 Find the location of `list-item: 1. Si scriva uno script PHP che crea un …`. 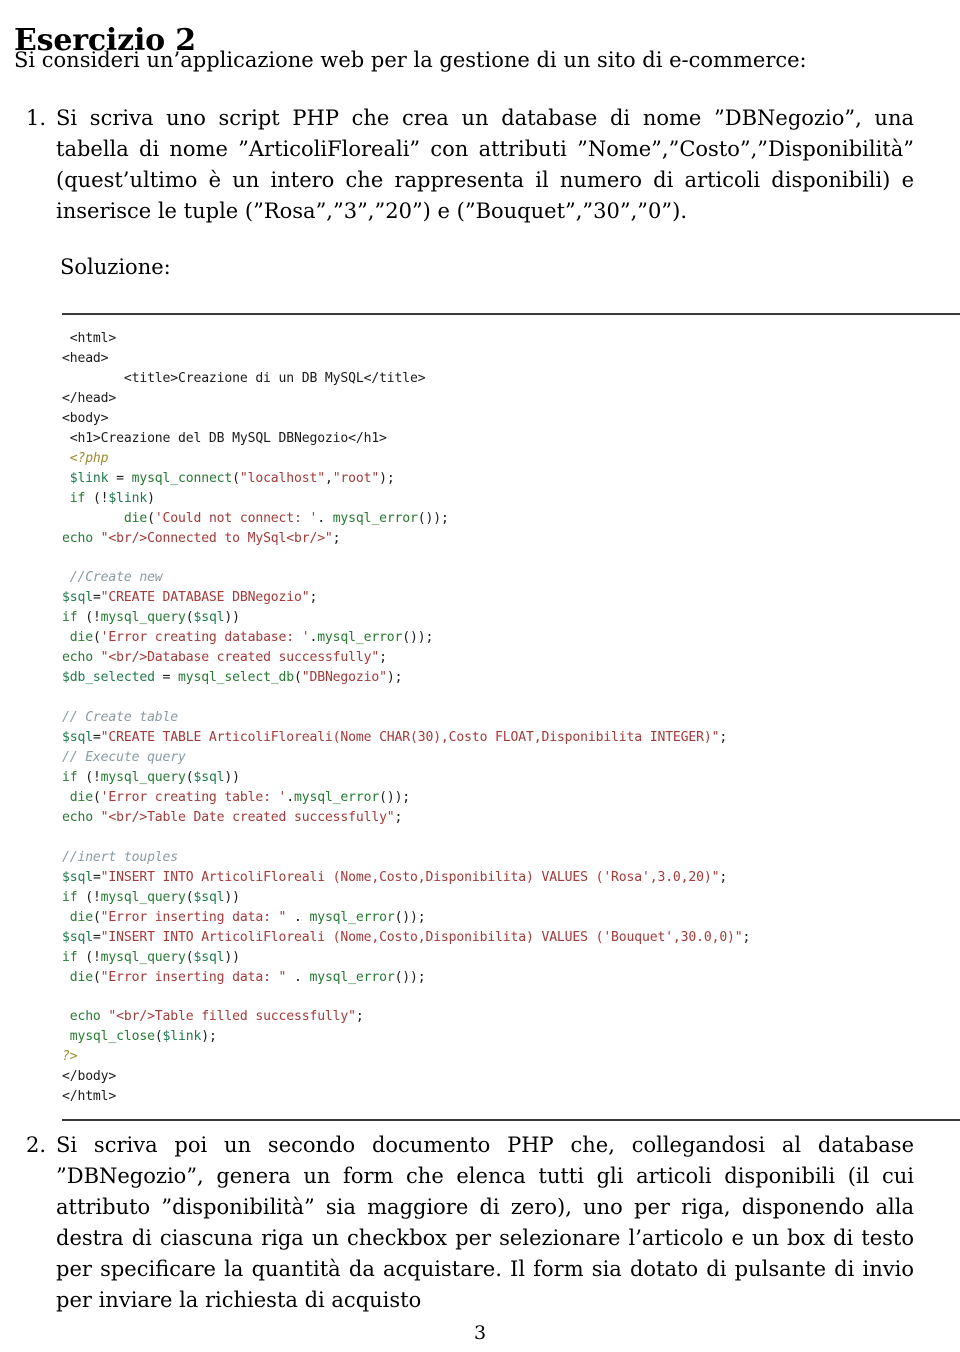

list-item: 1. Si scriva uno script PHP che crea un … is located at coordinates (464, 165).